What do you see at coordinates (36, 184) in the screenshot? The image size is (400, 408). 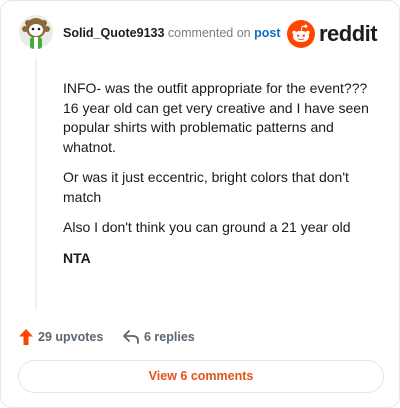 I see `thread-line` at bounding box center [36, 184].